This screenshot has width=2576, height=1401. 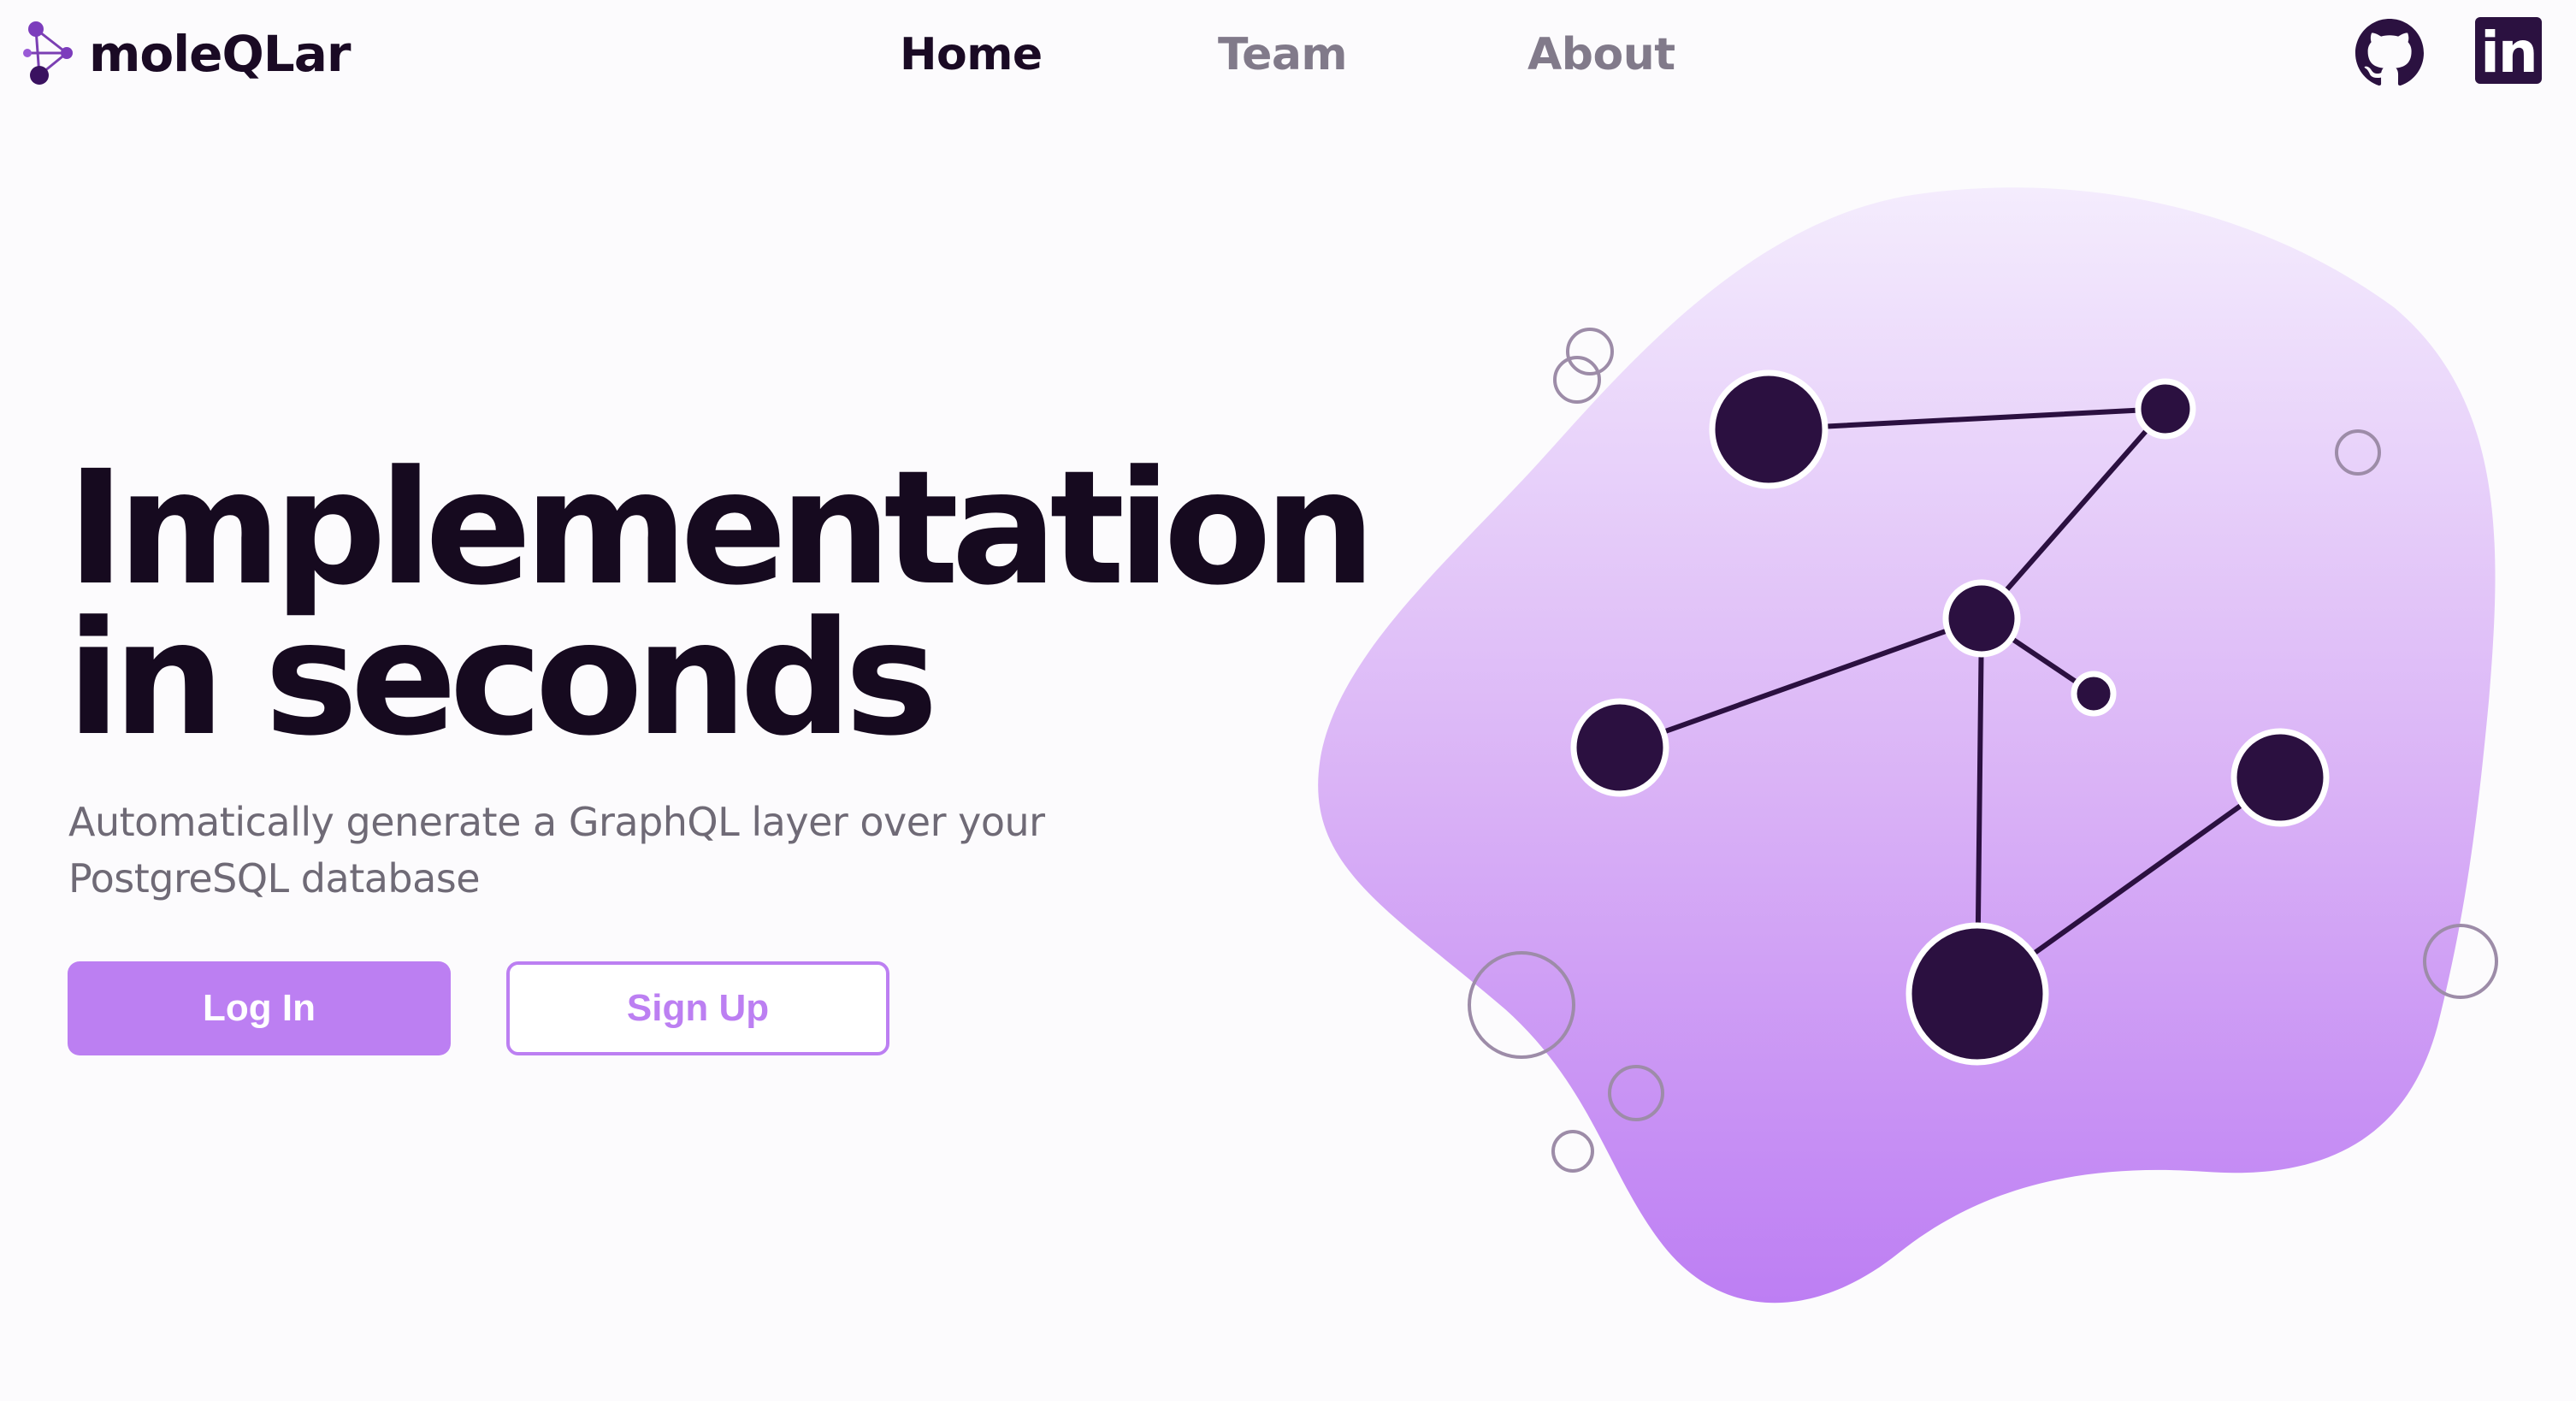 I want to click on hero-title: Implementation in seconds, so click(x=721, y=604).